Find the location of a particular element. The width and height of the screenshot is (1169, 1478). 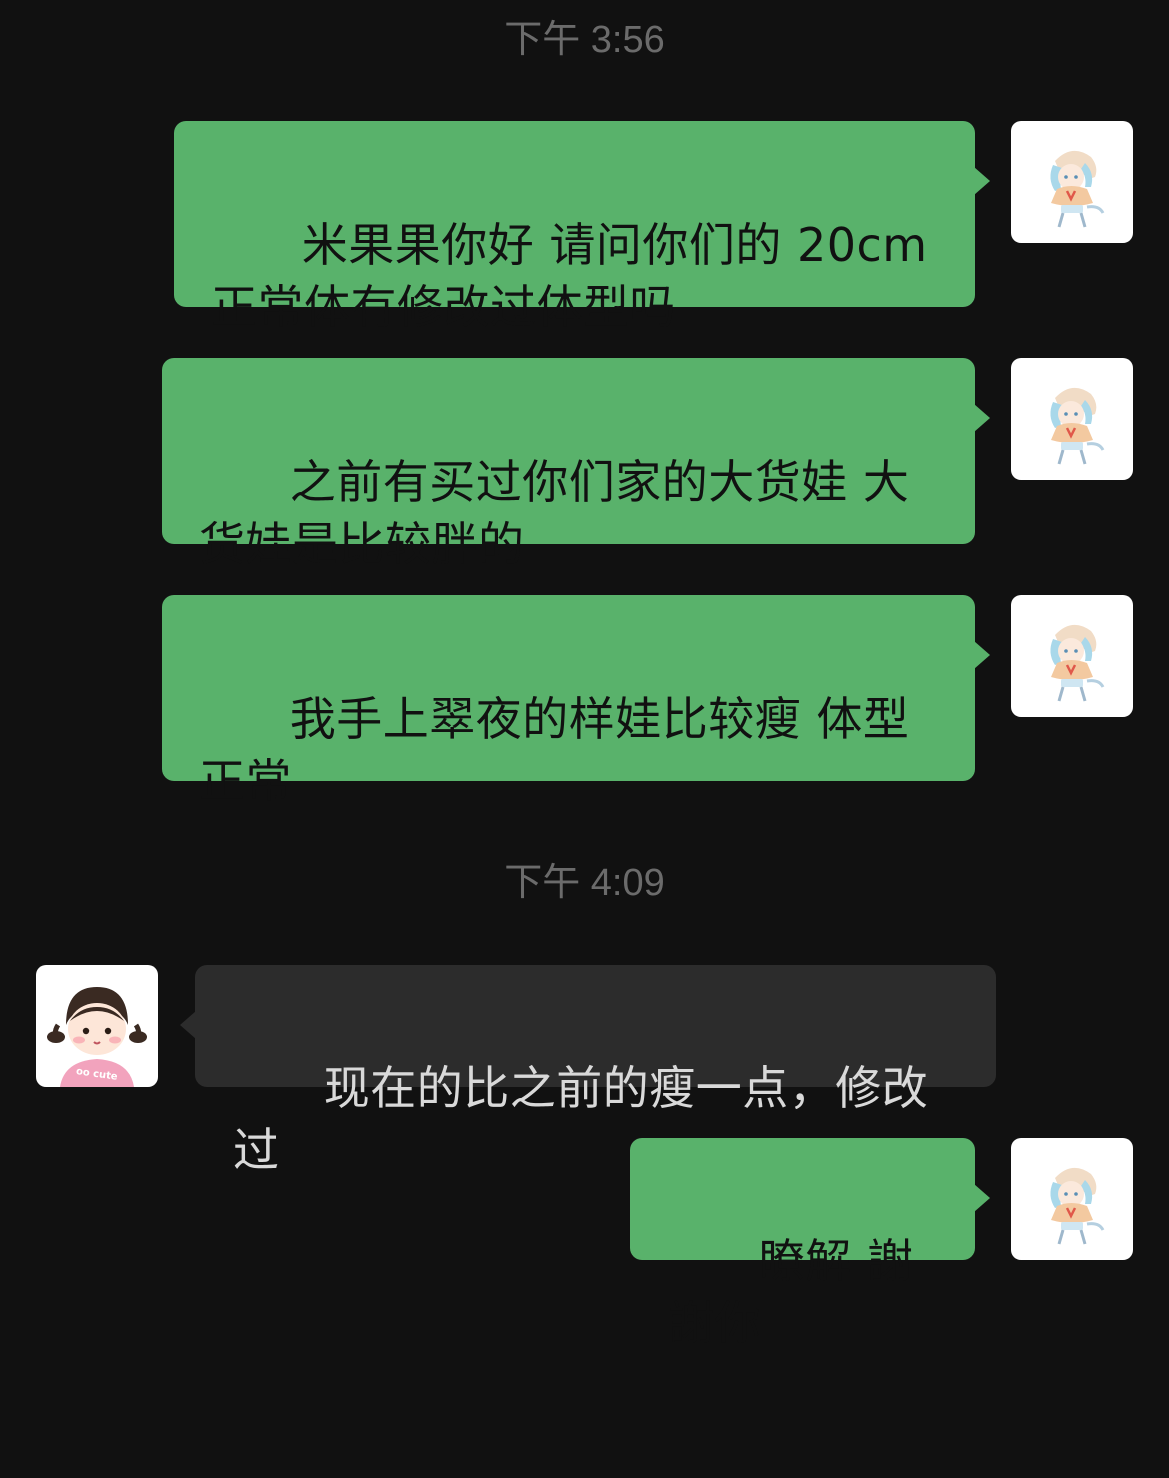

message-bubble: 现在的比之前的瘦一点，修改过 is located at coordinates (588, 1071).